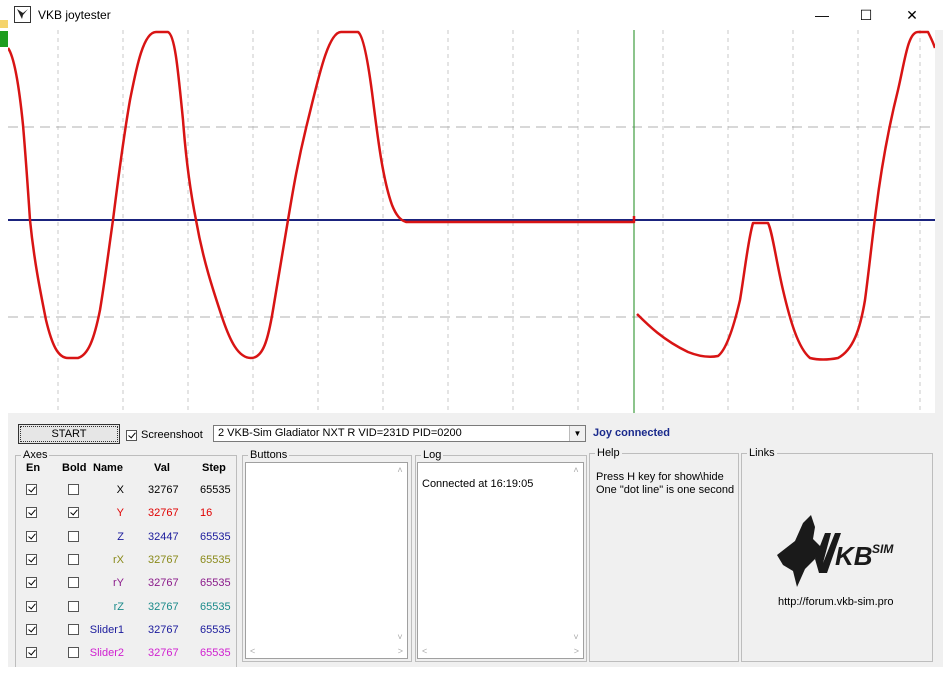  I want to click on app-icon, so click(22, 14).